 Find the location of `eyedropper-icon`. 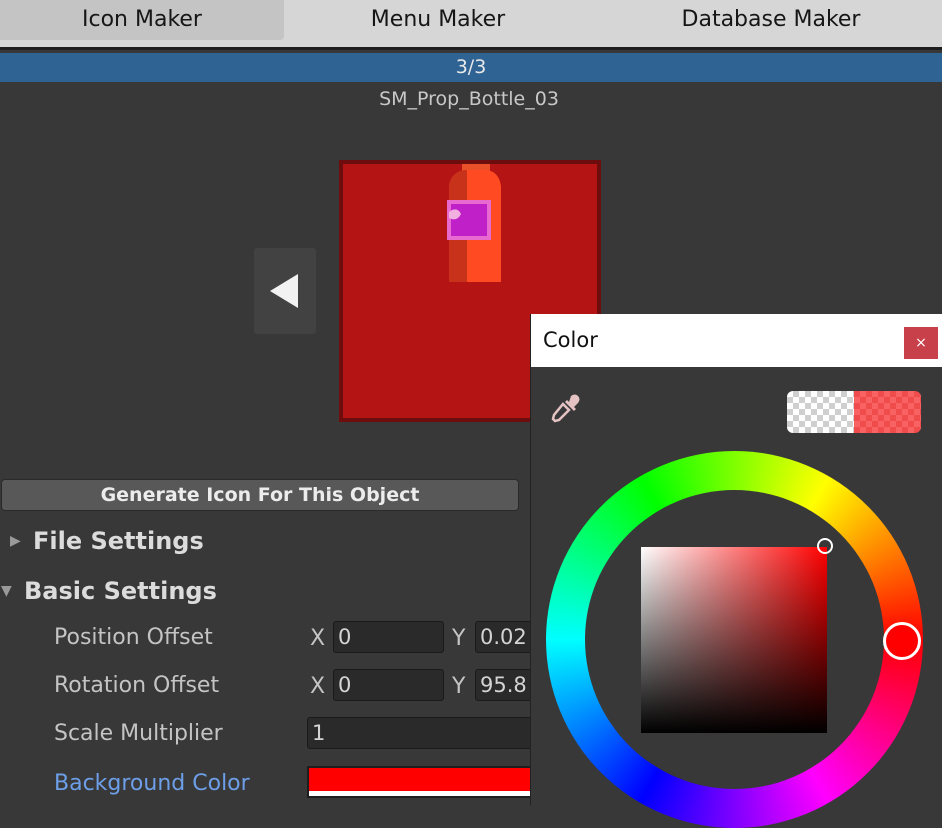

eyedropper-icon is located at coordinates (565, 410).